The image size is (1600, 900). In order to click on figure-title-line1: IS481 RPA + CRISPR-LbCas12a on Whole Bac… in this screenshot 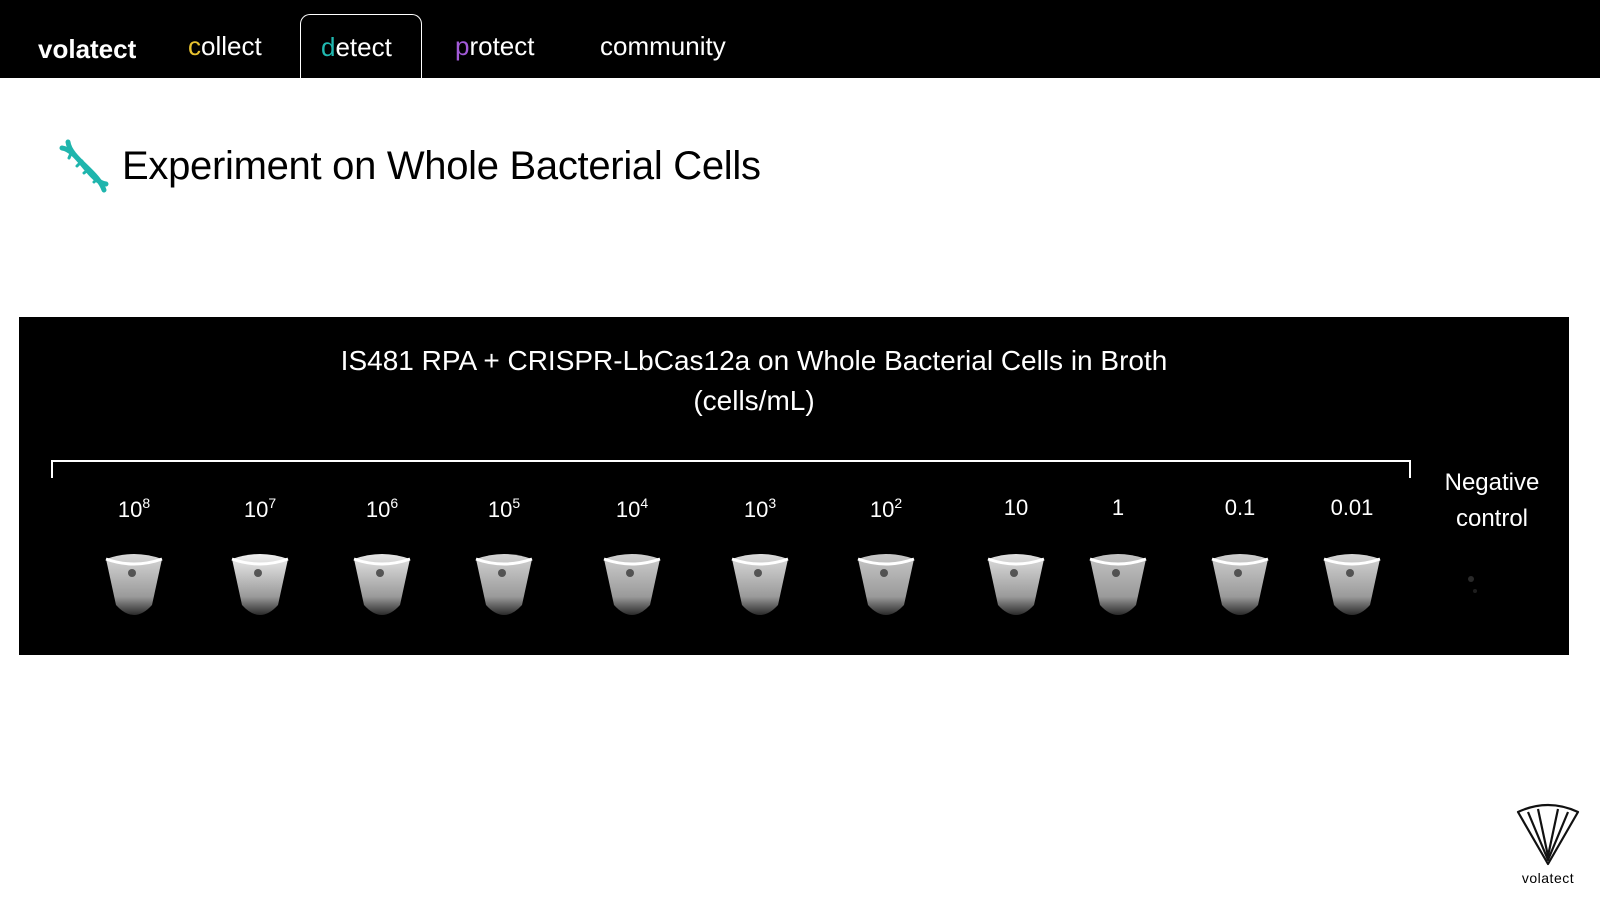, I will do `click(754, 360)`.